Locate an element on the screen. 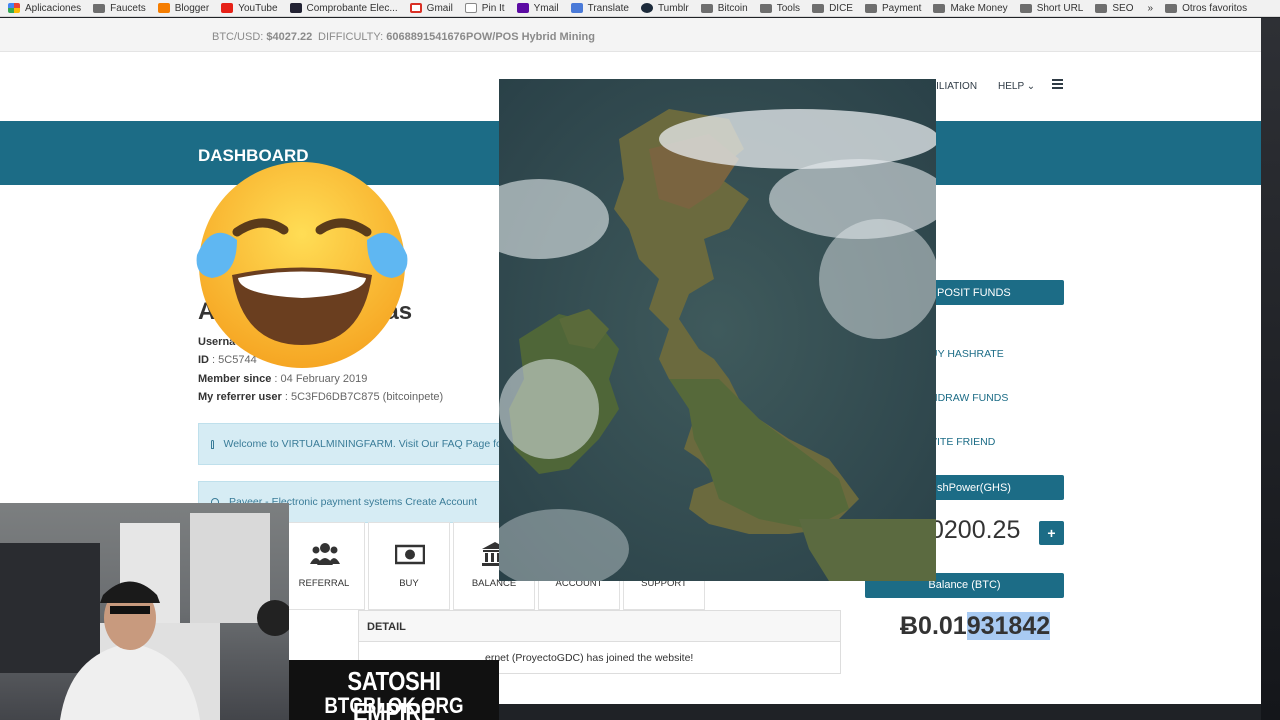 The height and width of the screenshot is (720, 1280). apps-icon is located at coordinates (14, 8).